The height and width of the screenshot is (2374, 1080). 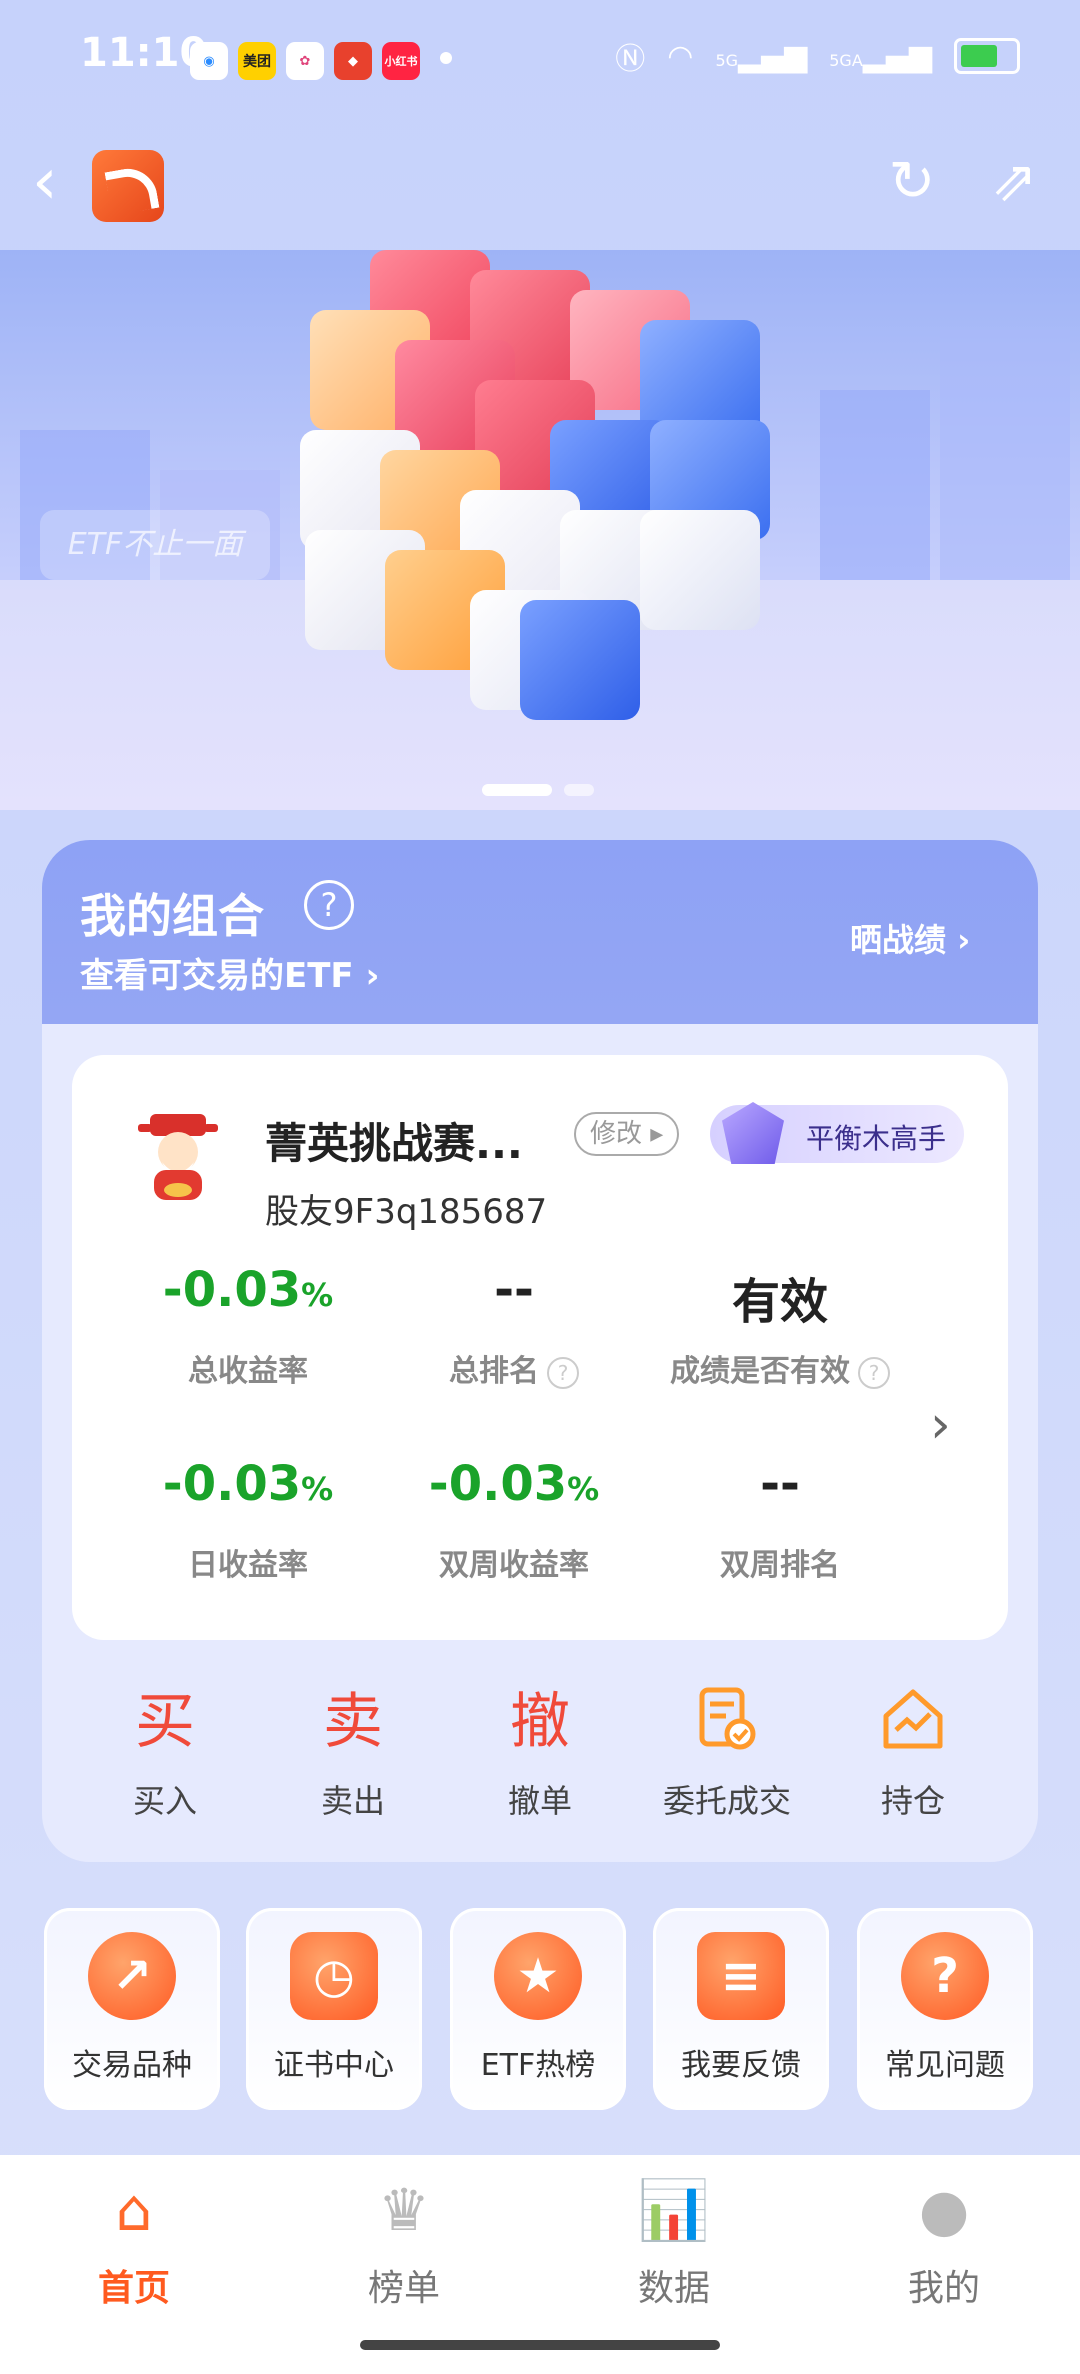 I want to click on tile-etf-hot-list: ★ ETF热榜, so click(x=538, y=2009).